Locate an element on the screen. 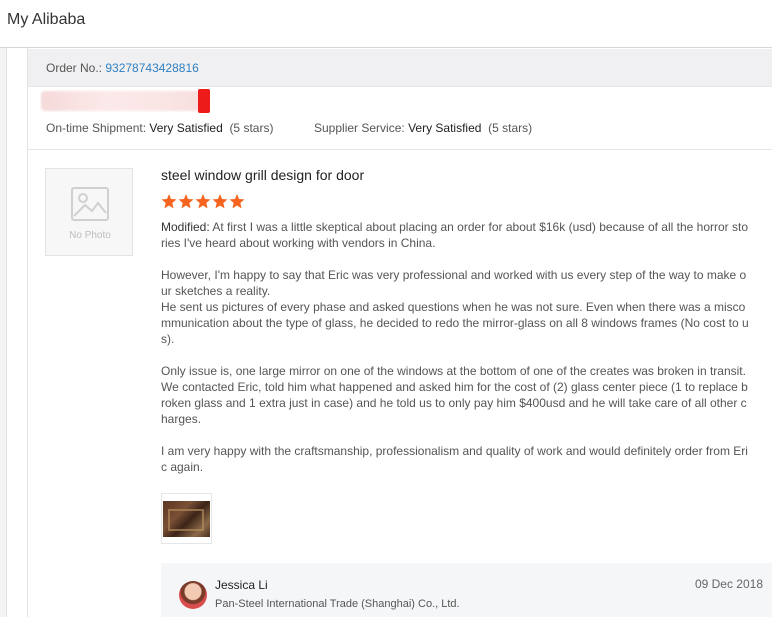 The height and width of the screenshot is (617, 772). no-photo-text: No Photo is located at coordinates (90, 235).